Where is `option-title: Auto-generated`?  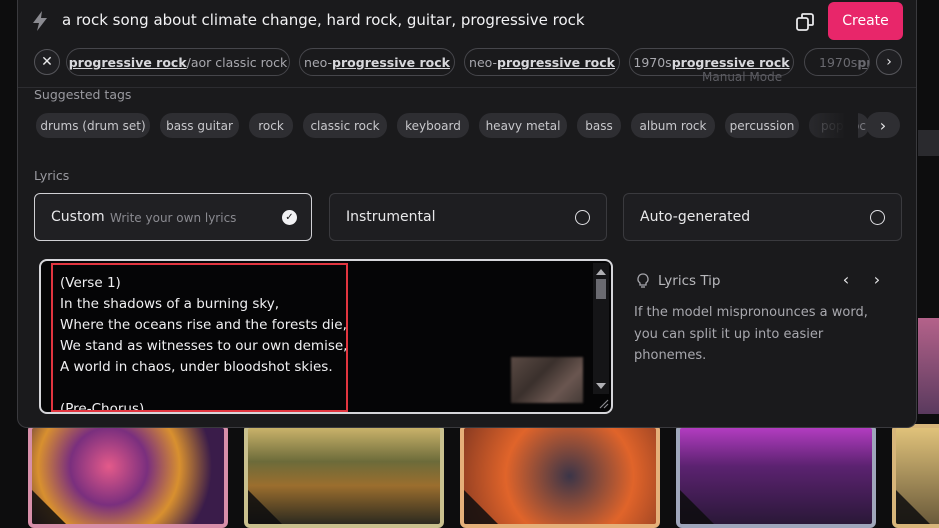
option-title: Auto-generated is located at coordinates (695, 217).